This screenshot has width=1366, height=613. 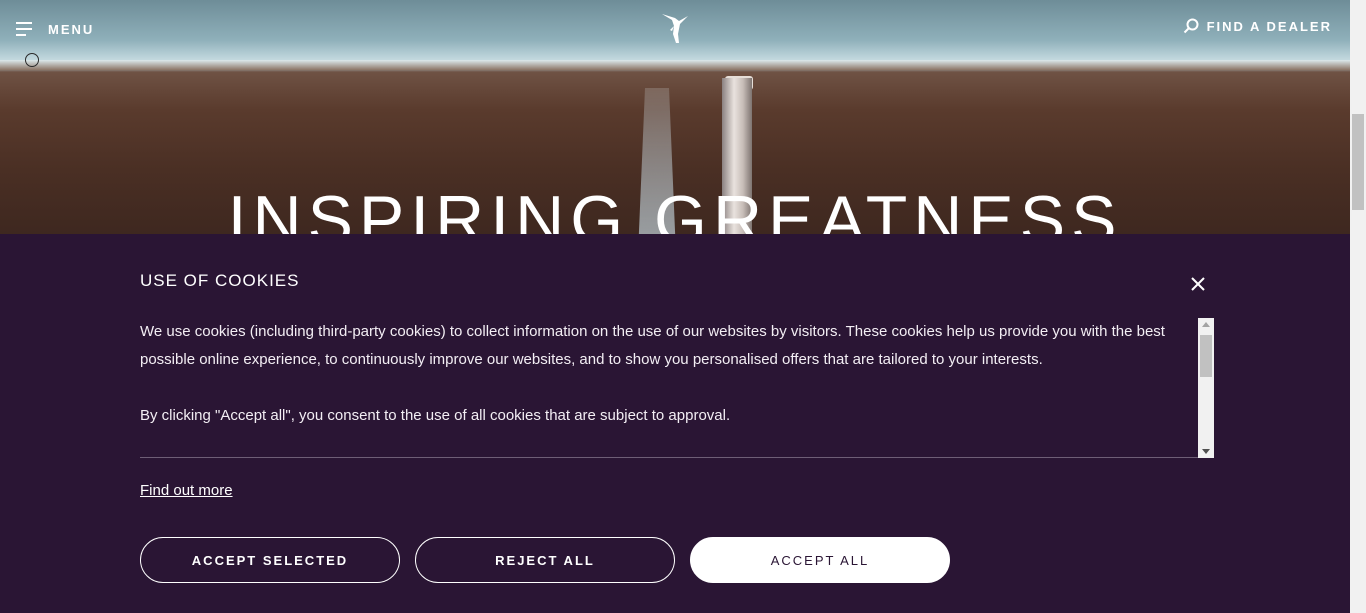 I want to click on find-dealer-button: FIND A DEALER, so click(x=1257, y=26).